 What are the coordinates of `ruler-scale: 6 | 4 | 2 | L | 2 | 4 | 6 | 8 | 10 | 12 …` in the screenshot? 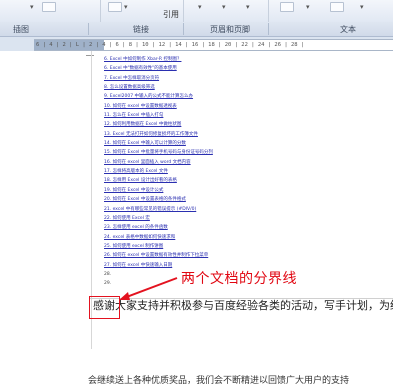 It's located at (170, 45).